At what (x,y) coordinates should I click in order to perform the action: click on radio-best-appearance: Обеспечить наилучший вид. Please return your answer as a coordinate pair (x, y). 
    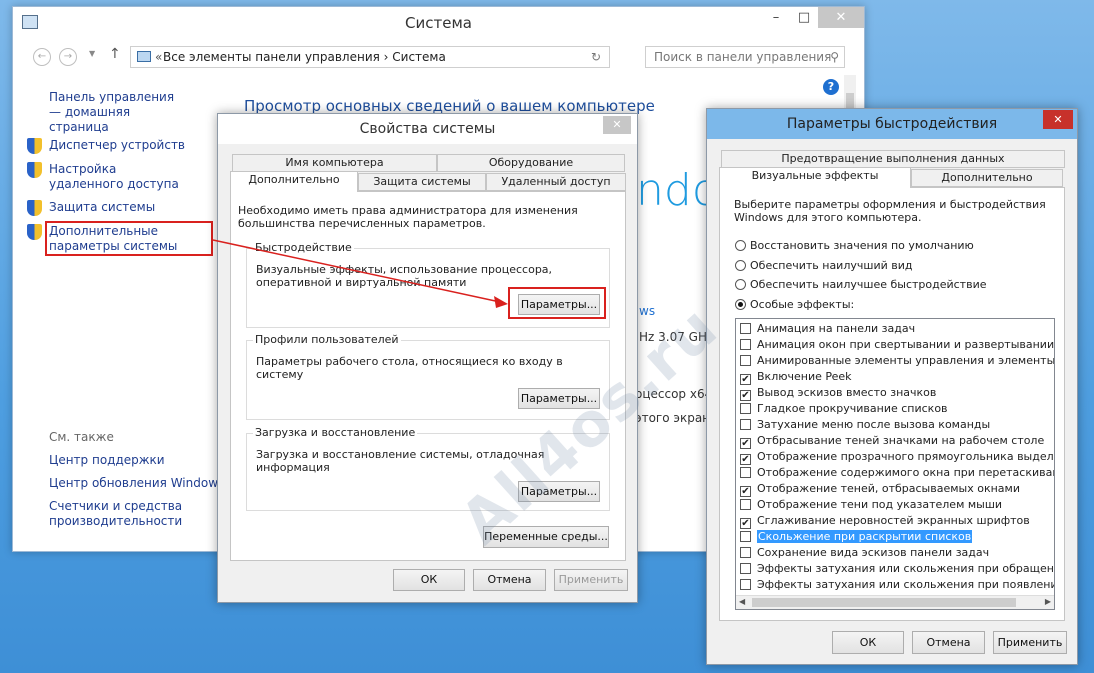
    Looking at the image, I should click on (823, 265).